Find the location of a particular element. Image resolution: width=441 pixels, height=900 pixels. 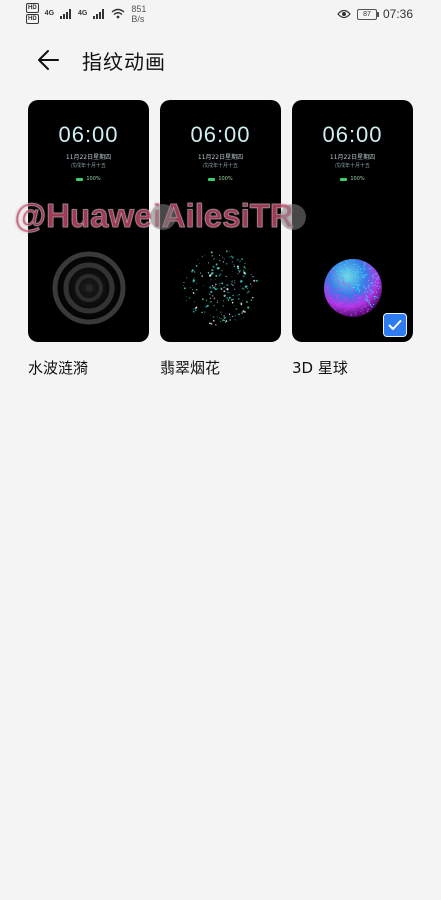

planet-animation-preview is located at coordinates (352, 288).